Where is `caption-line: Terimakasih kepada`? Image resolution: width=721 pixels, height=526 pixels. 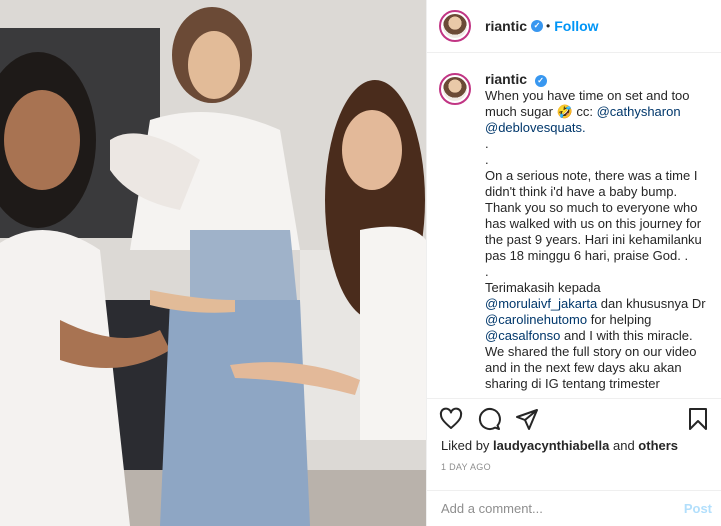 caption-line: Terimakasih kepada is located at coordinates (543, 287).